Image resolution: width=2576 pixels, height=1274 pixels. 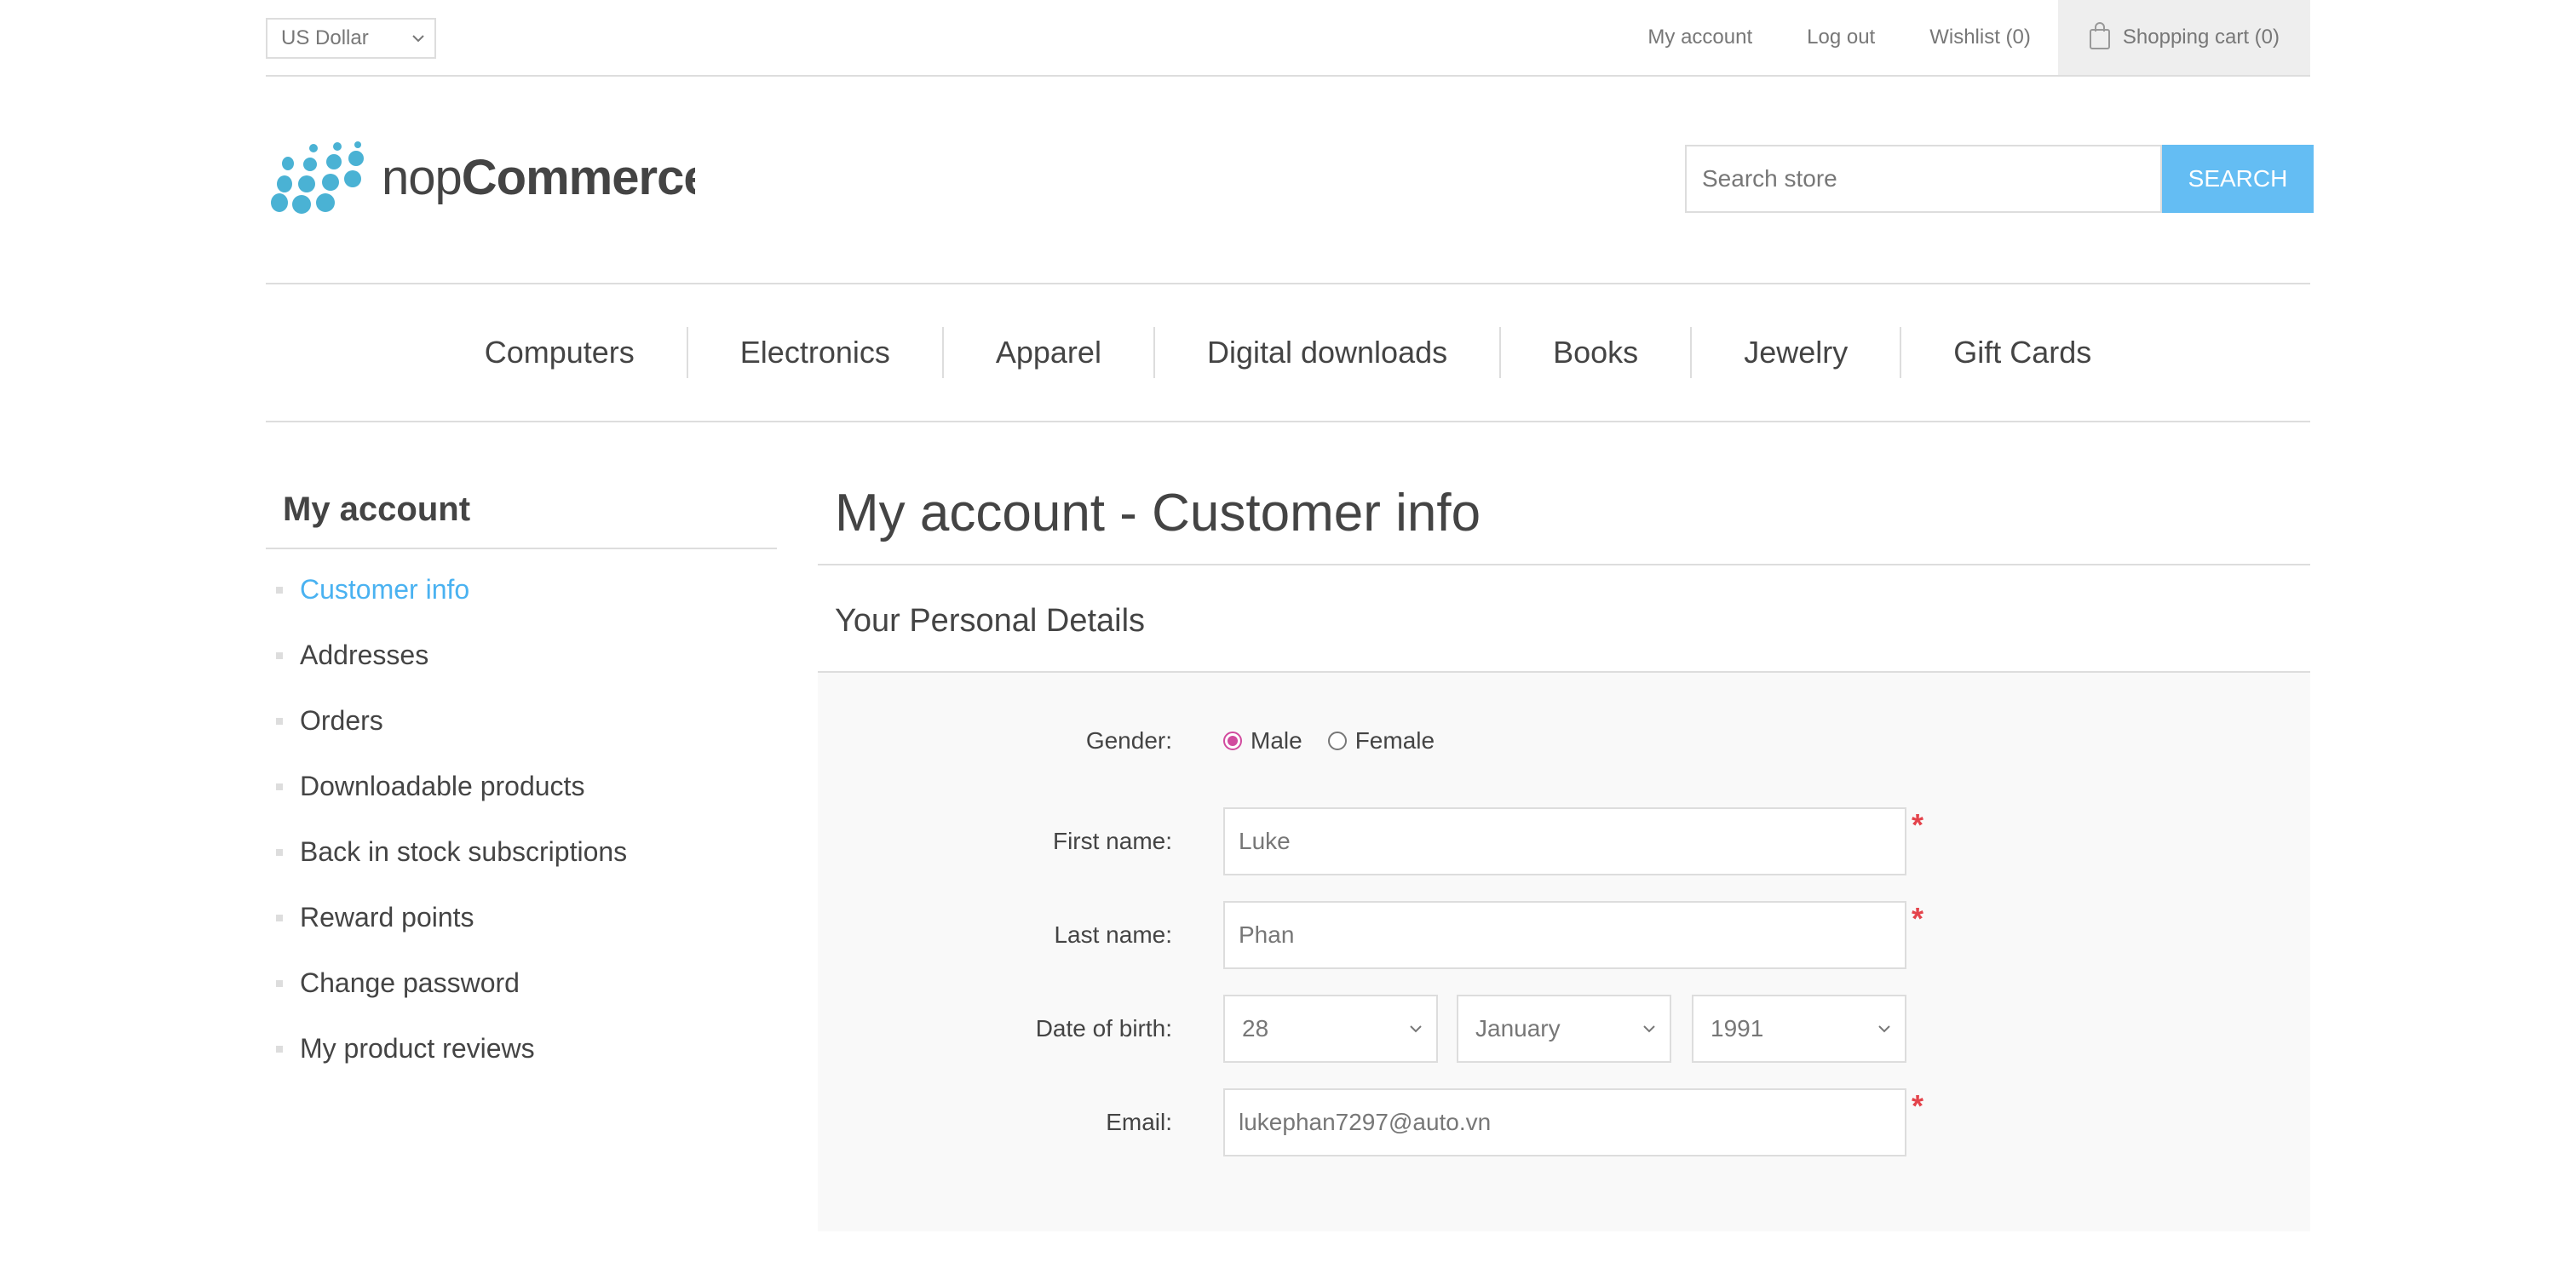 What do you see at coordinates (1518, 1028) in the screenshot?
I see `dob-month-value: January` at bounding box center [1518, 1028].